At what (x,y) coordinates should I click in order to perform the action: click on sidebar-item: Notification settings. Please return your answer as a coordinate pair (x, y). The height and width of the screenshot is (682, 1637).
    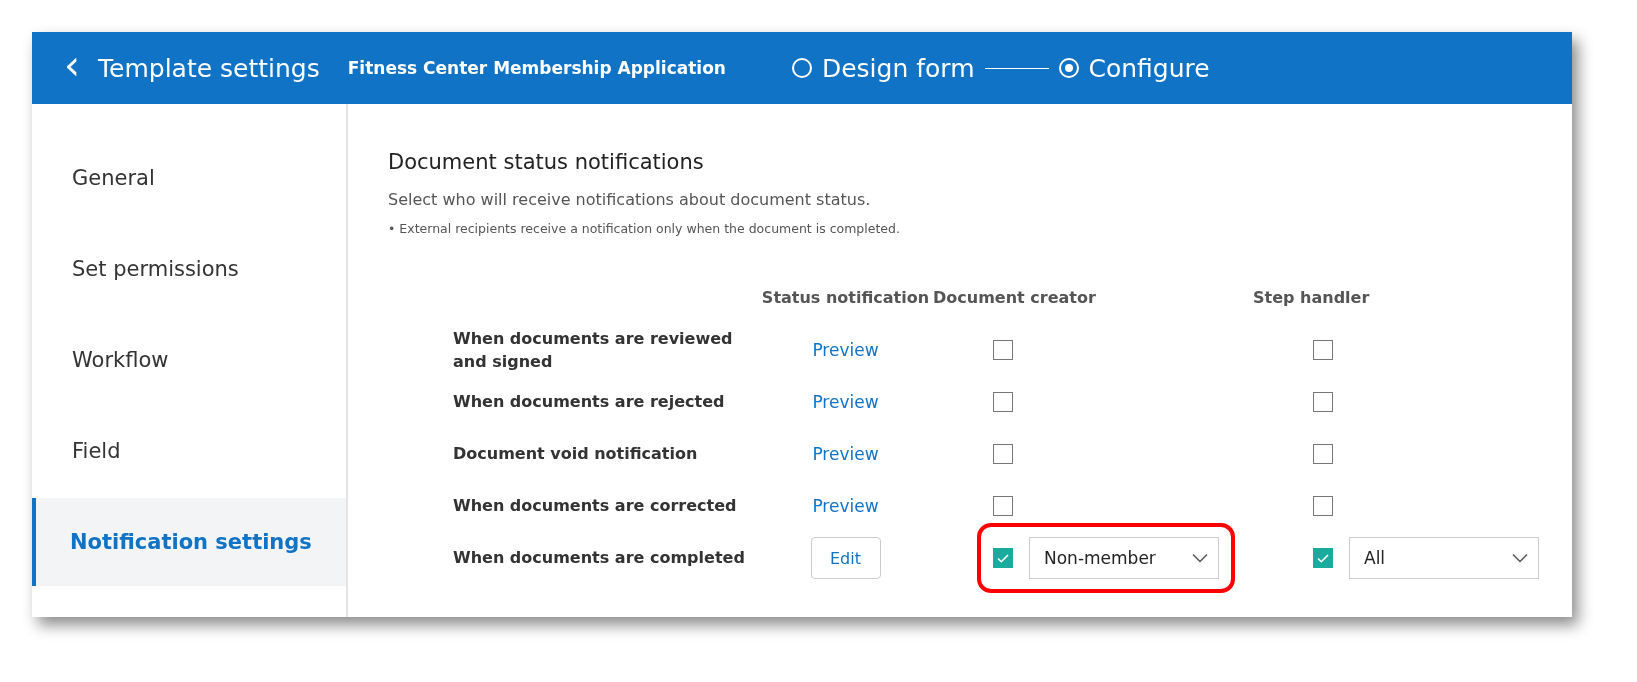
    Looking at the image, I should click on (189, 542).